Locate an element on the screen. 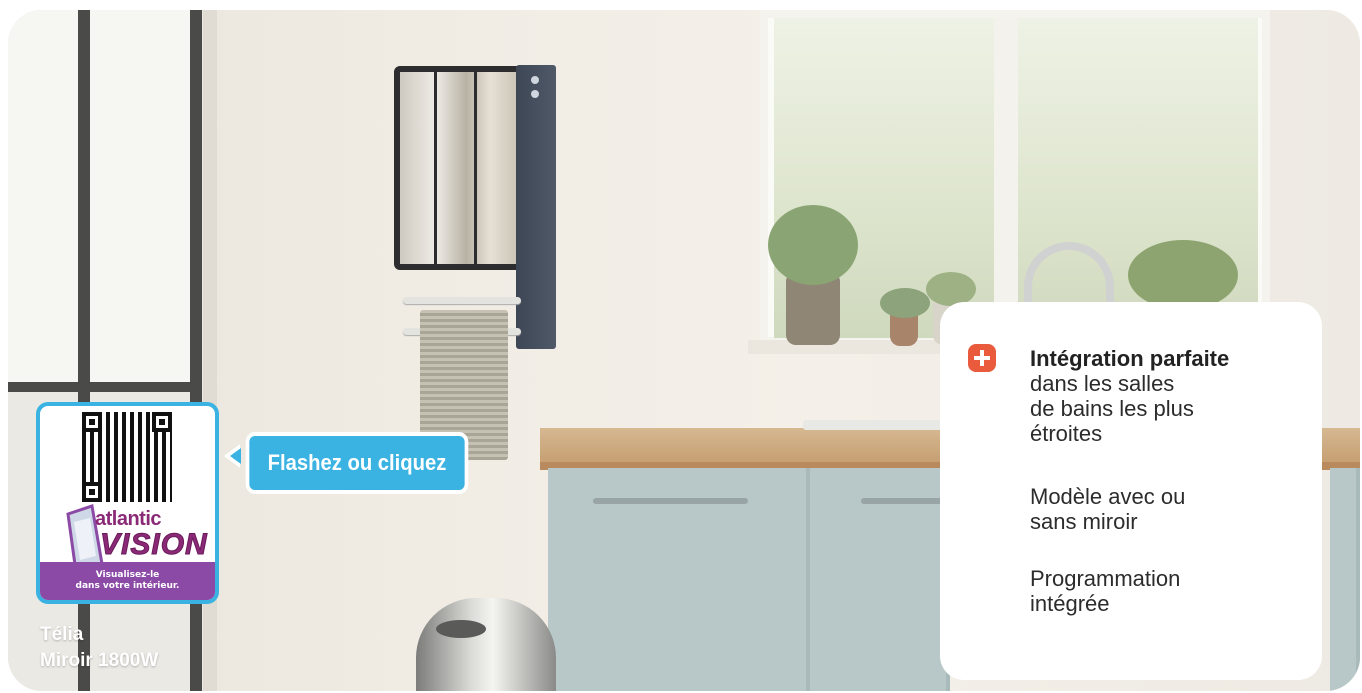  product-name-line: Télia is located at coordinates (62, 634).